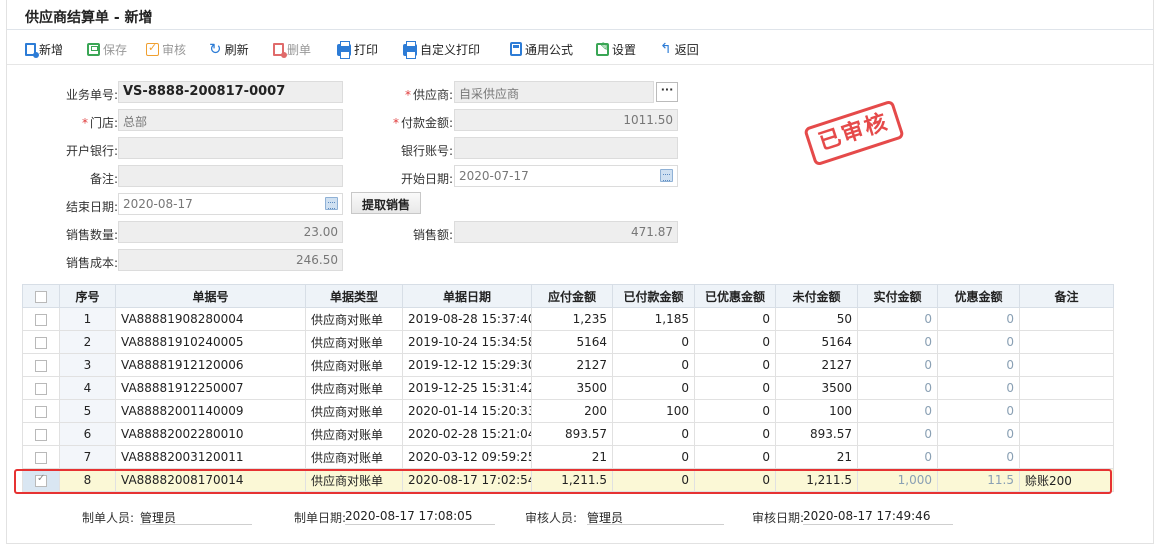 The image size is (1166, 549). I want to click on add-button: 新增, so click(44, 49).